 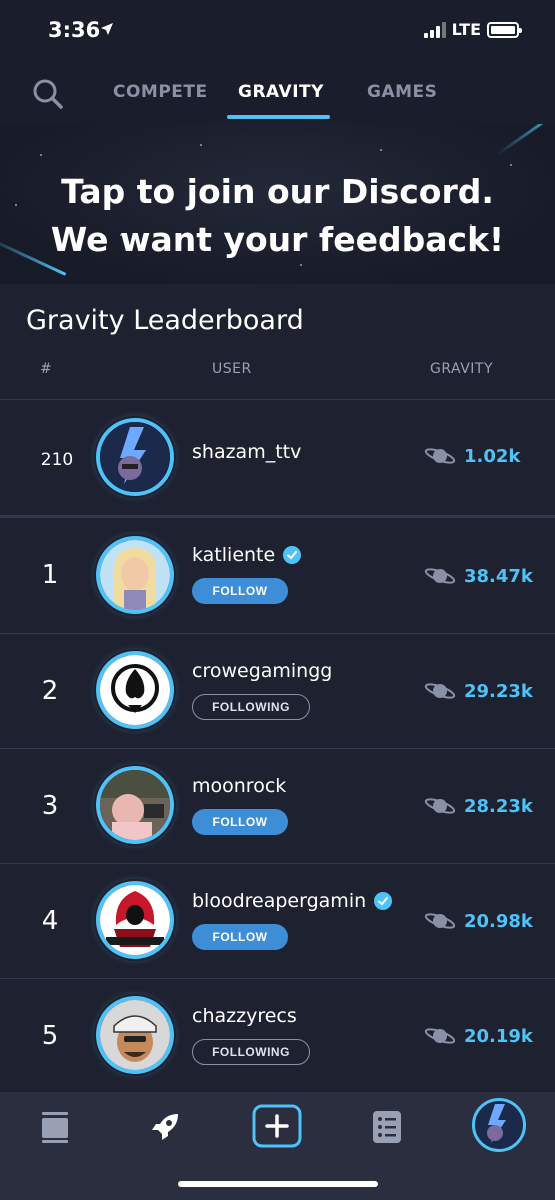 I want to click on username: crowegamingg, so click(x=262, y=671).